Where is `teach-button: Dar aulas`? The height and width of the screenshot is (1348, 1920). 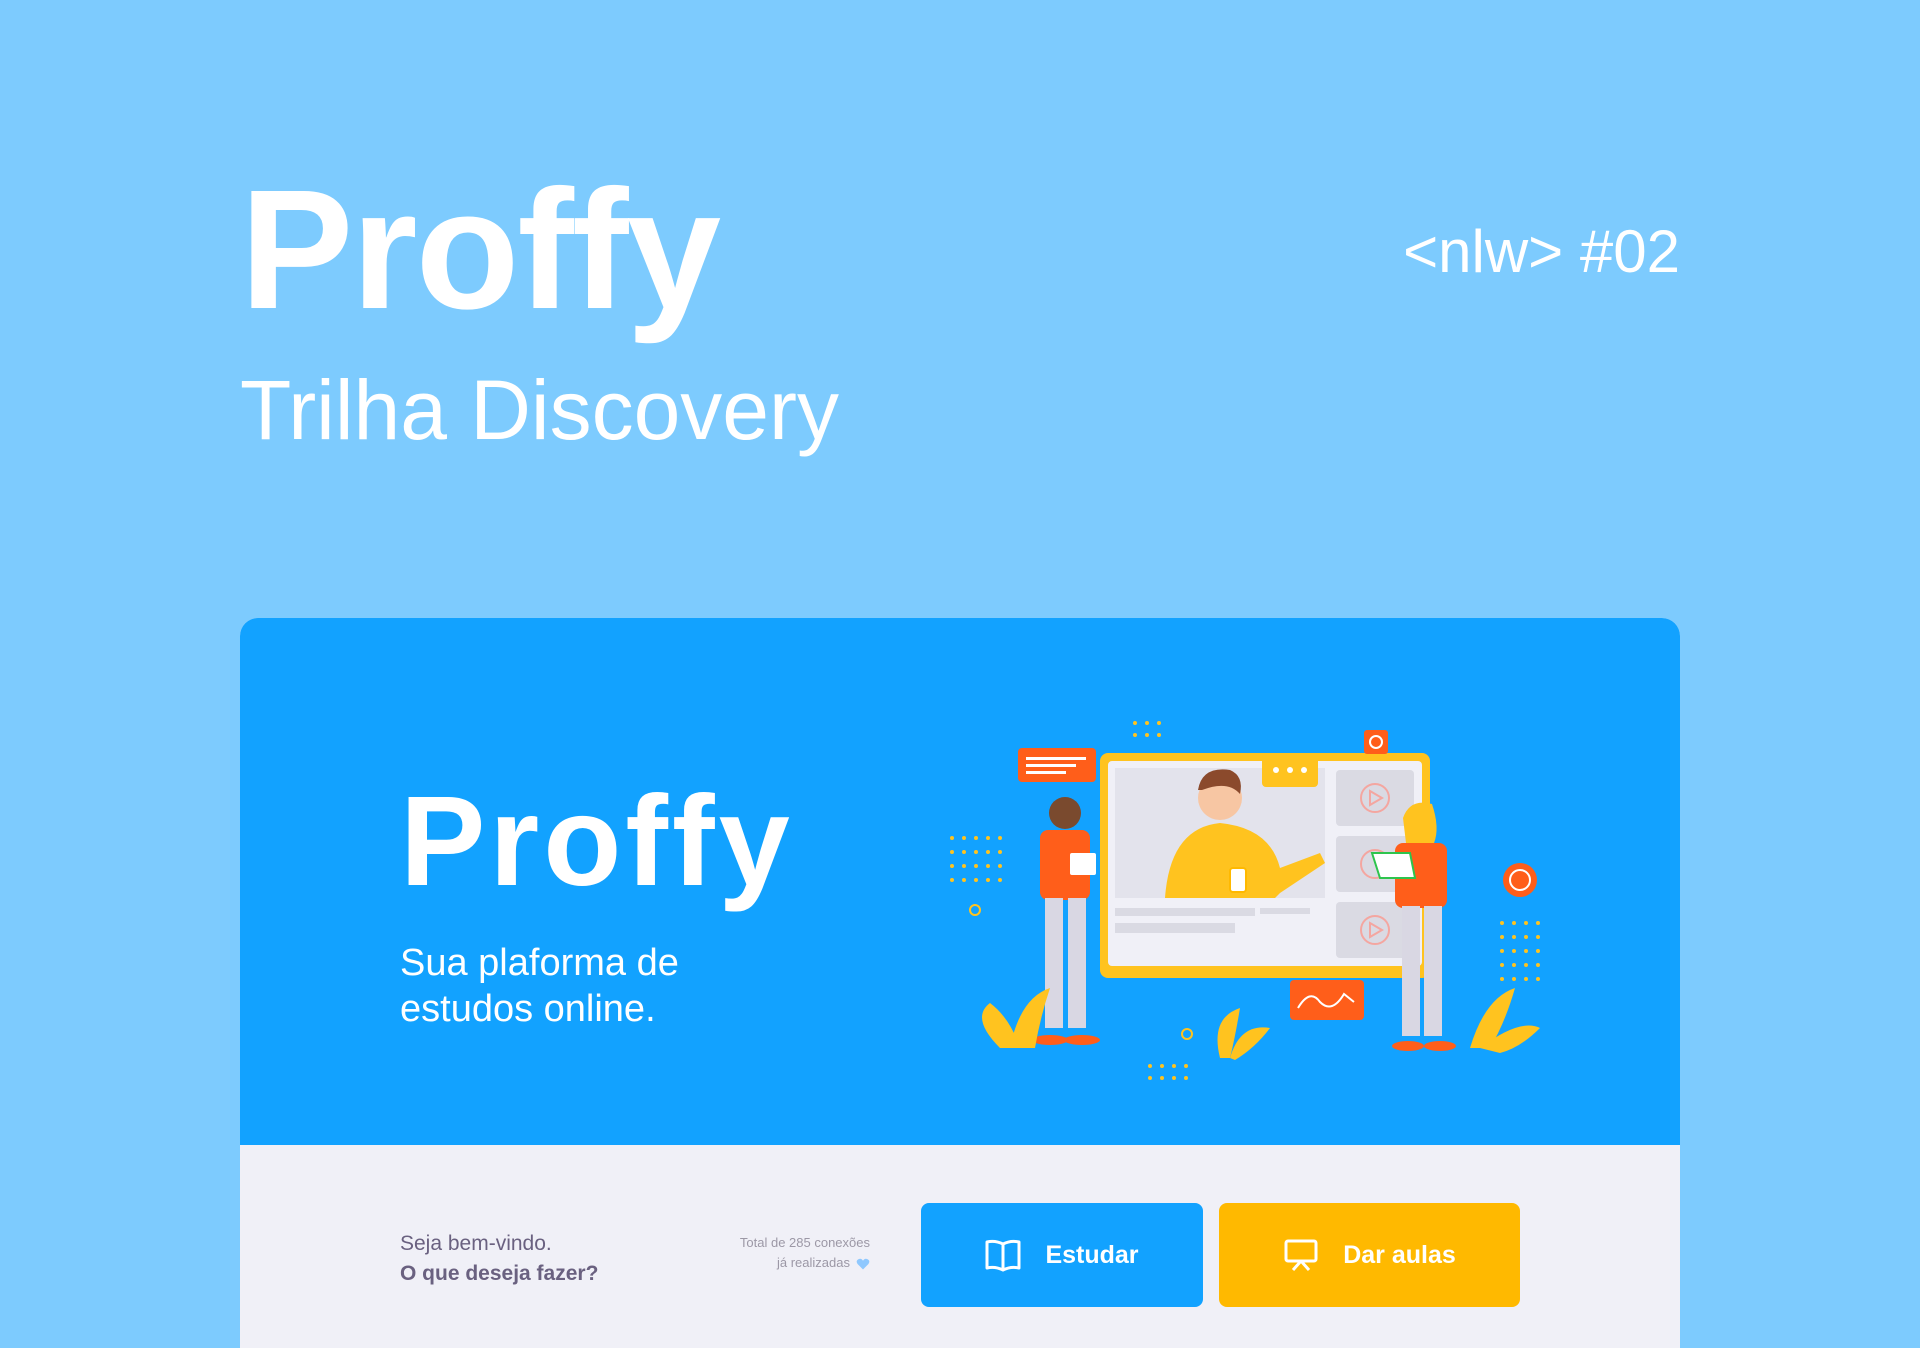 teach-button: Dar aulas is located at coordinates (1369, 1255).